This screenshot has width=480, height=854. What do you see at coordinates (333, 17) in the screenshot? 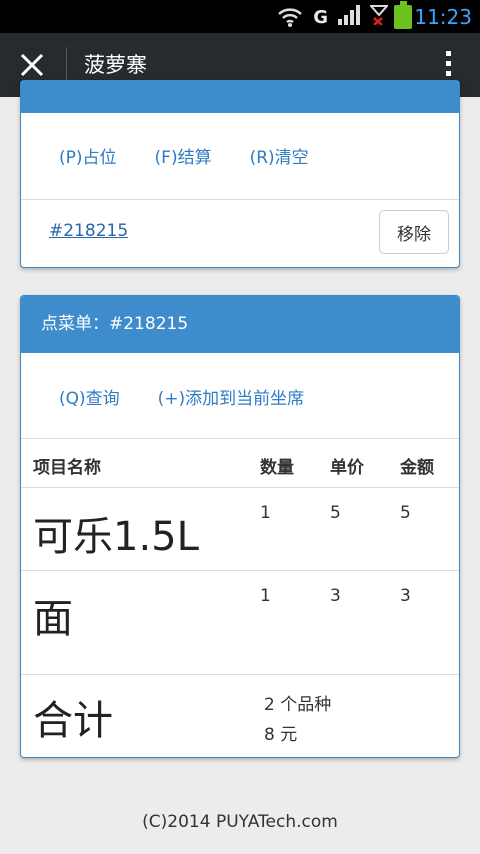
I see `status-icons: G` at bounding box center [333, 17].